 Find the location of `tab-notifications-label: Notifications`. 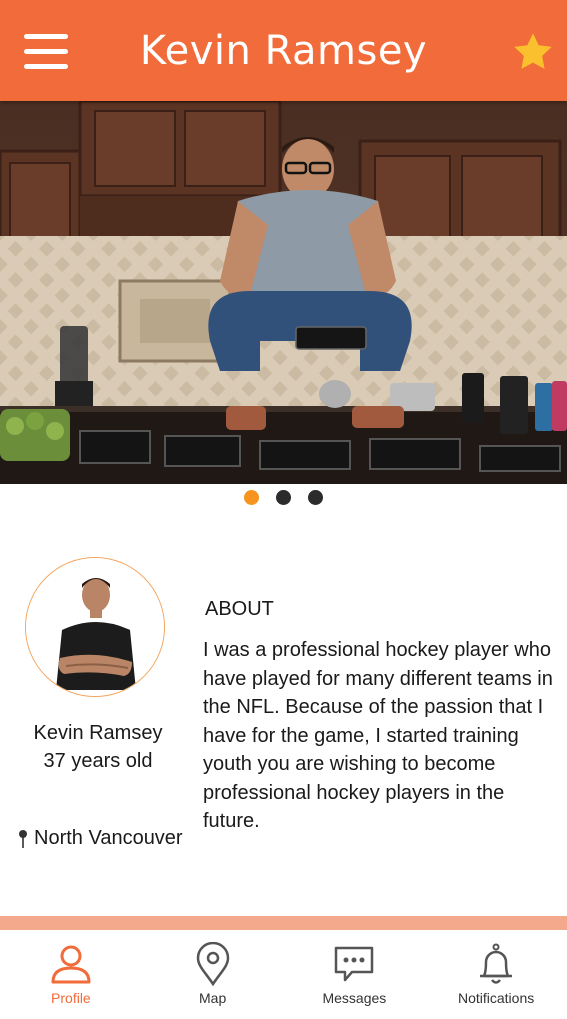

tab-notifications-label: Notifications is located at coordinates (496, 998).